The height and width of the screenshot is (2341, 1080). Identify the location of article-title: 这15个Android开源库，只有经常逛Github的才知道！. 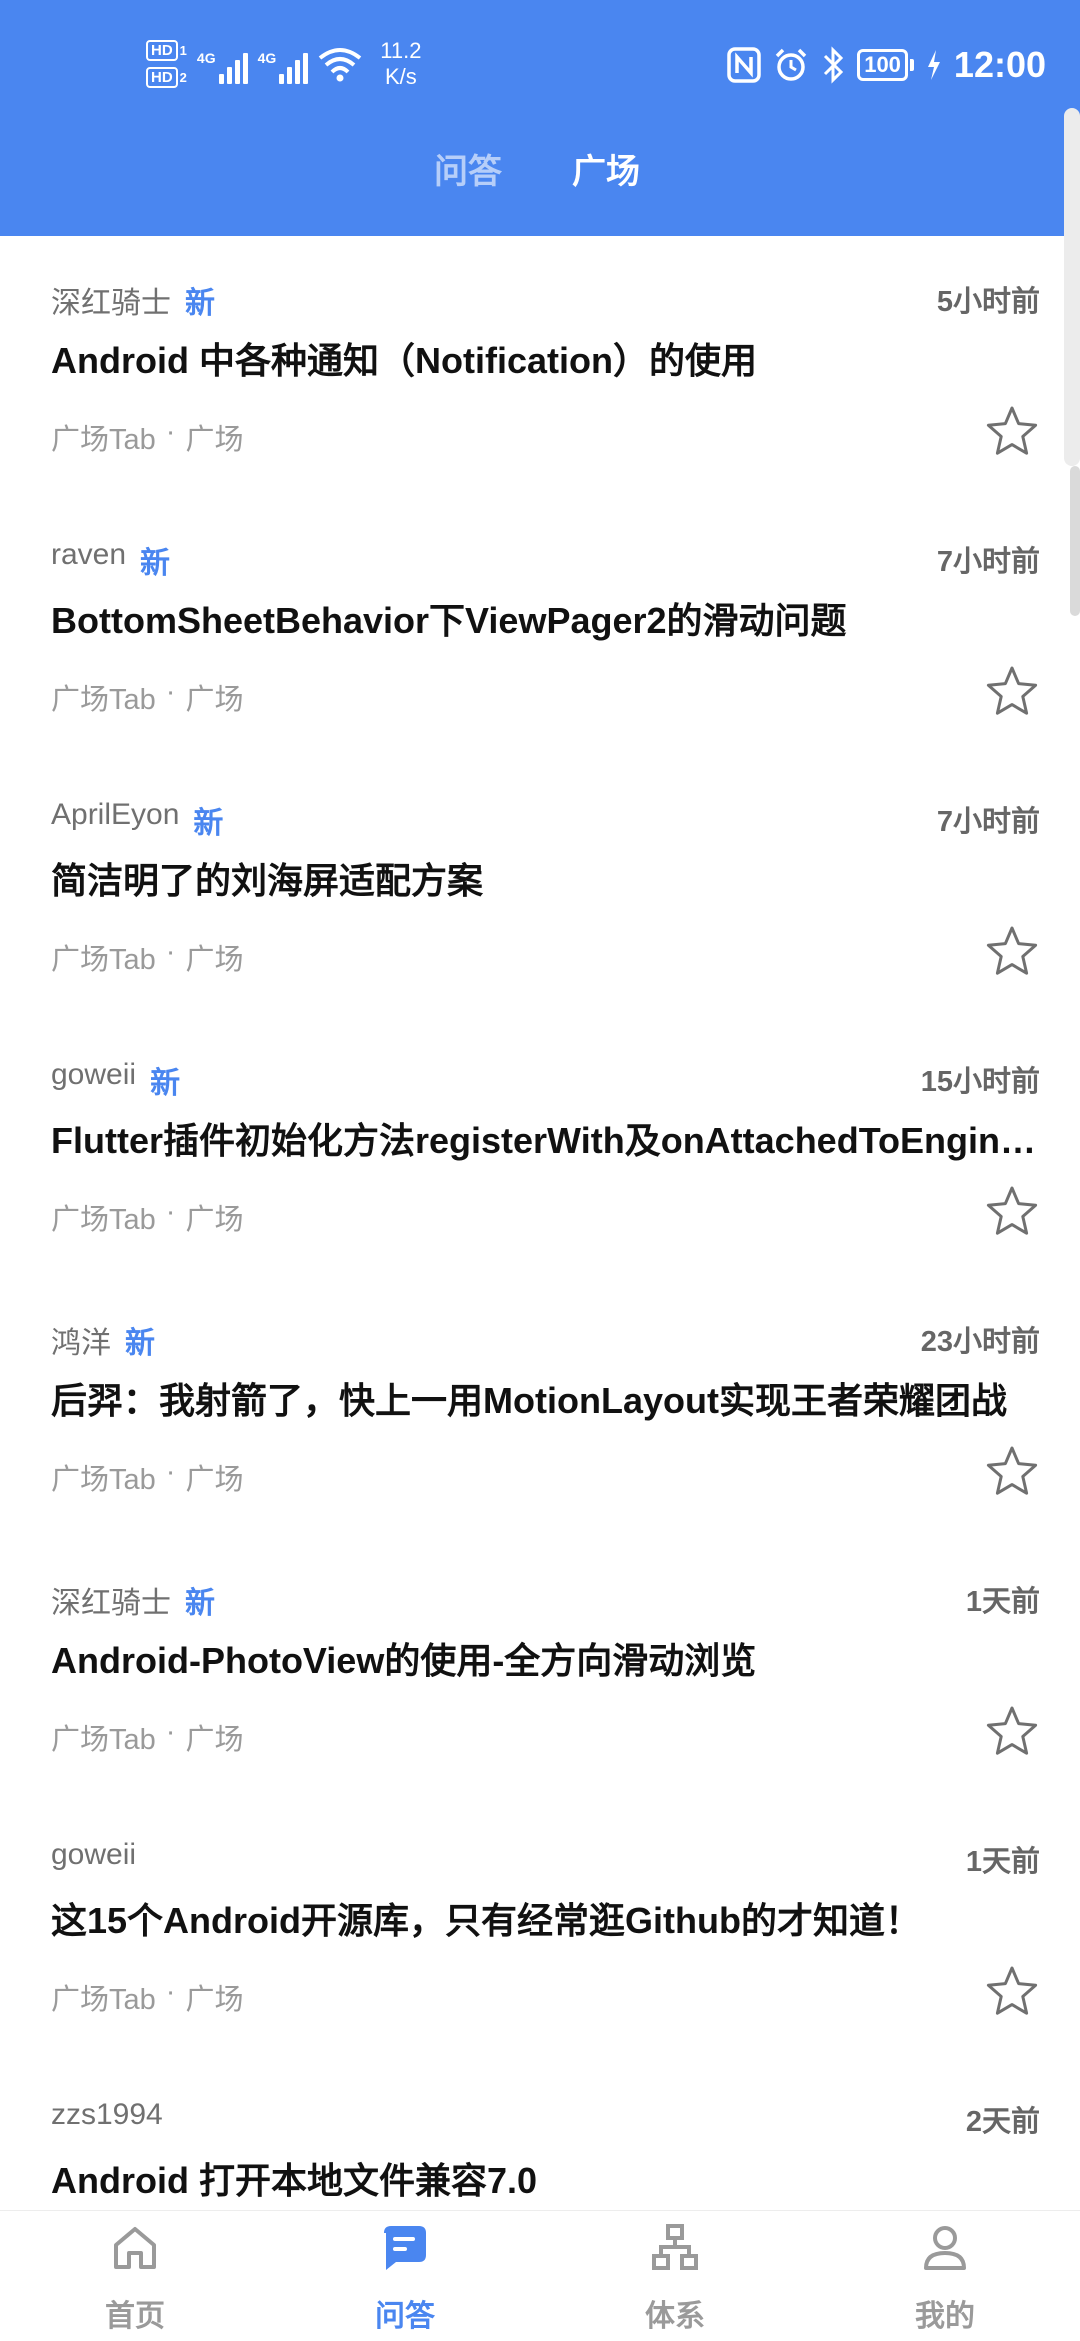
(543, 1918).